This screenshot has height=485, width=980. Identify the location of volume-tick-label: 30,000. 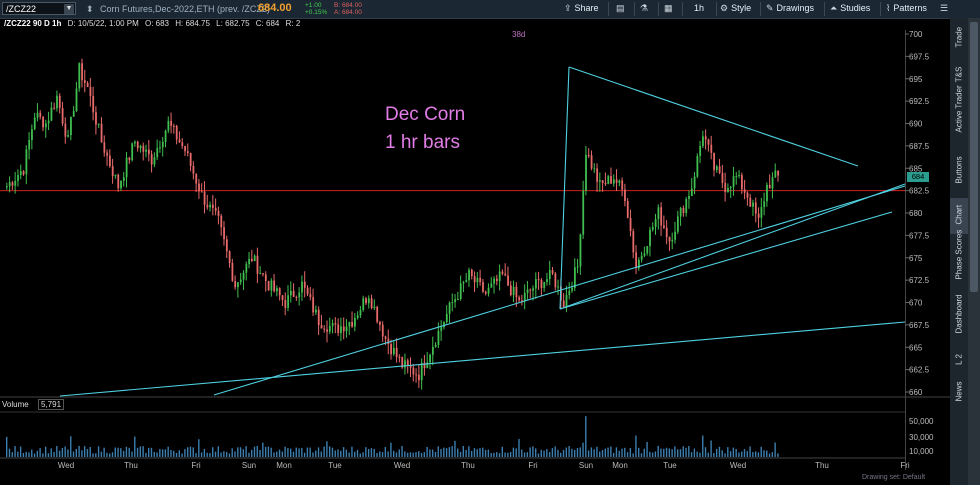
(921, 437).